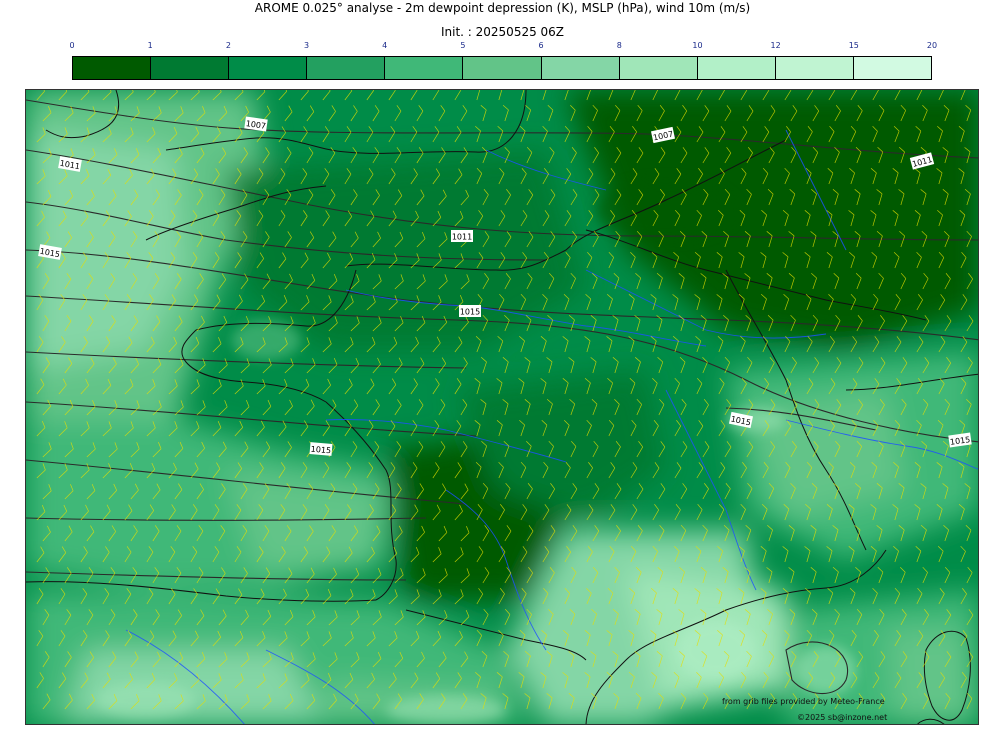 This screenshot has width=1005, height=738. Describe the element at coordinates (932, 45) in the screenshot. I see `colorbar-tick-label: 20` at that location.